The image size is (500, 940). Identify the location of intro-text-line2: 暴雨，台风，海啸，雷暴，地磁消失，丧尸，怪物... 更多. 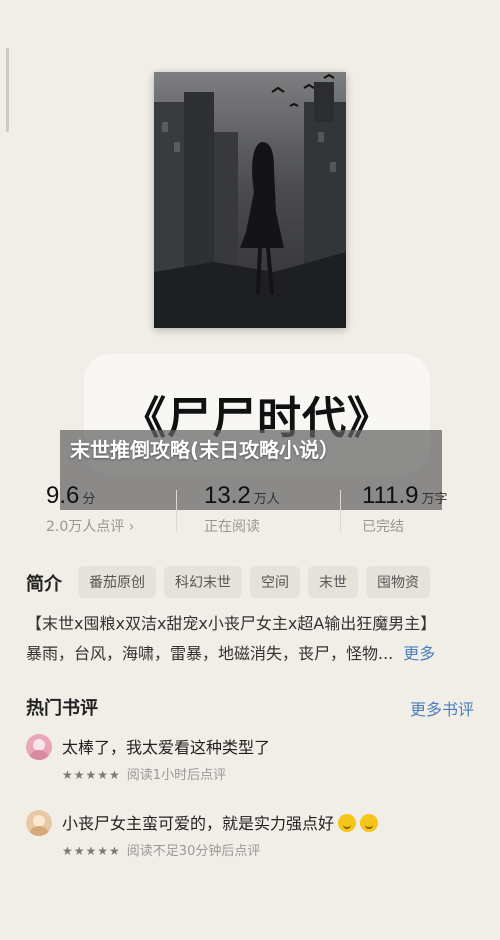
(256, 652).